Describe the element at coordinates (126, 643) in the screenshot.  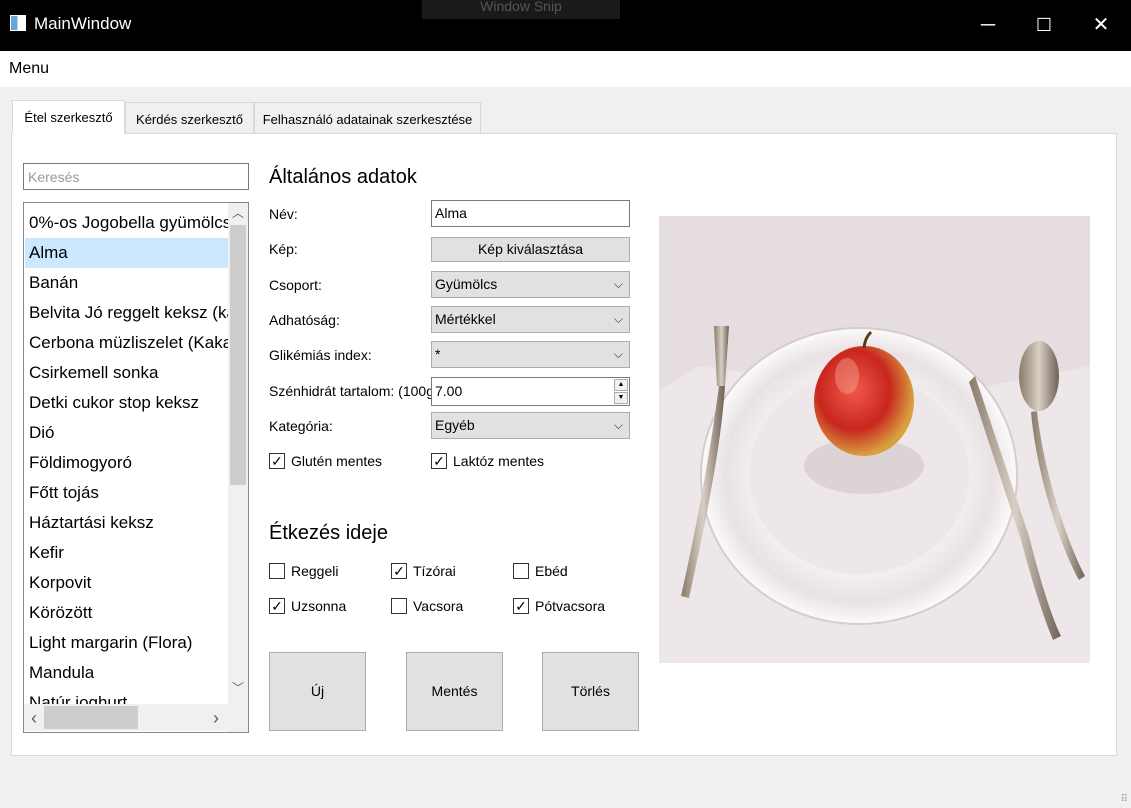
I see `list-item: Light margarin (Flora)` at that location.